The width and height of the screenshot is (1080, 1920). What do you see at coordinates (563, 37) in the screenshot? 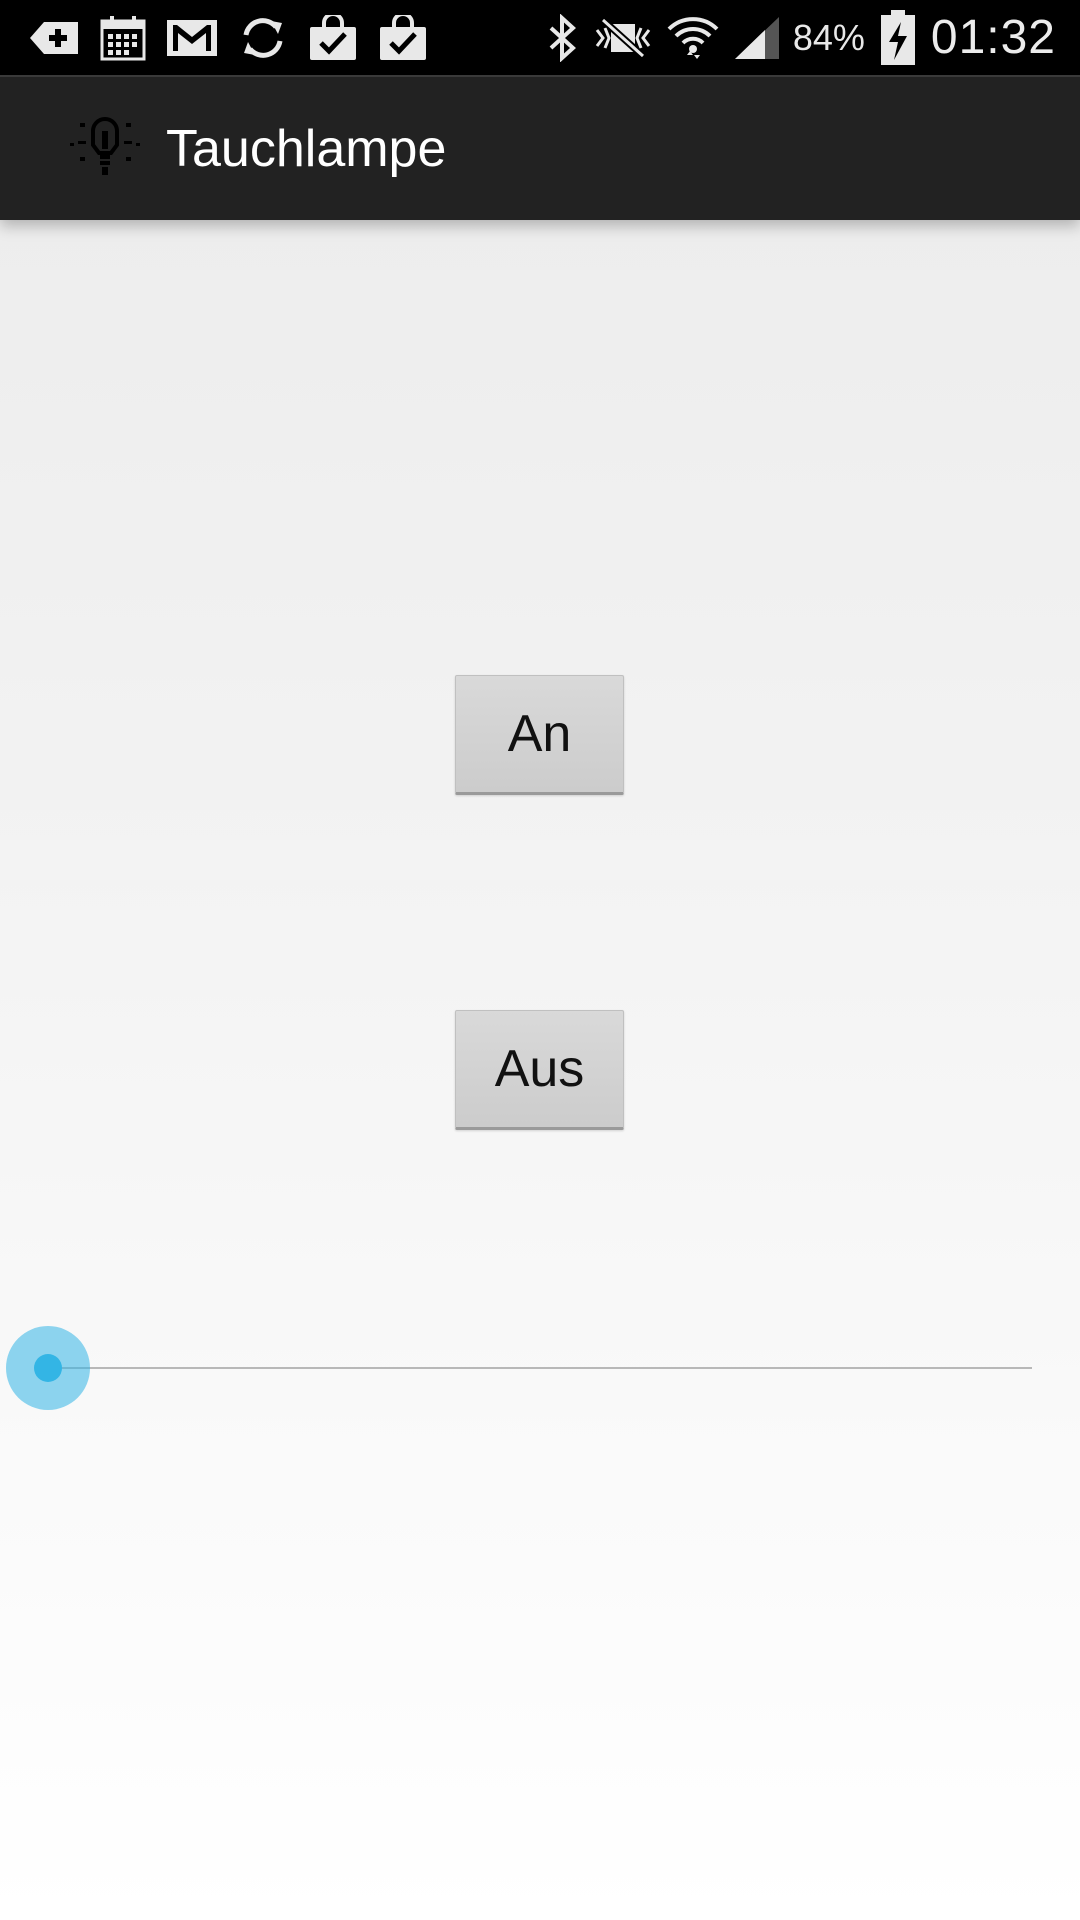
I see `bluetooth-icon` at bounding box center [563, 37].